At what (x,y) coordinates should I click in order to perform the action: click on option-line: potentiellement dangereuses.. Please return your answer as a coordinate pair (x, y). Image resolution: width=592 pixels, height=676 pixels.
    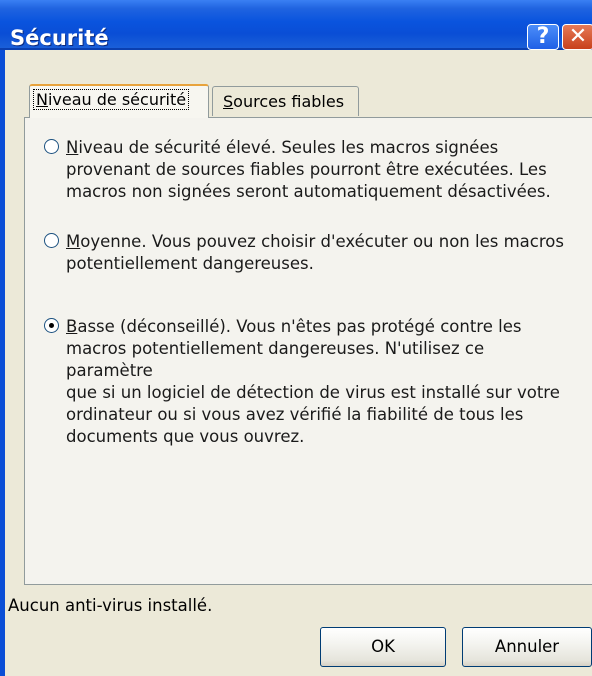
    Looking at the image, I should click on (190, 263).